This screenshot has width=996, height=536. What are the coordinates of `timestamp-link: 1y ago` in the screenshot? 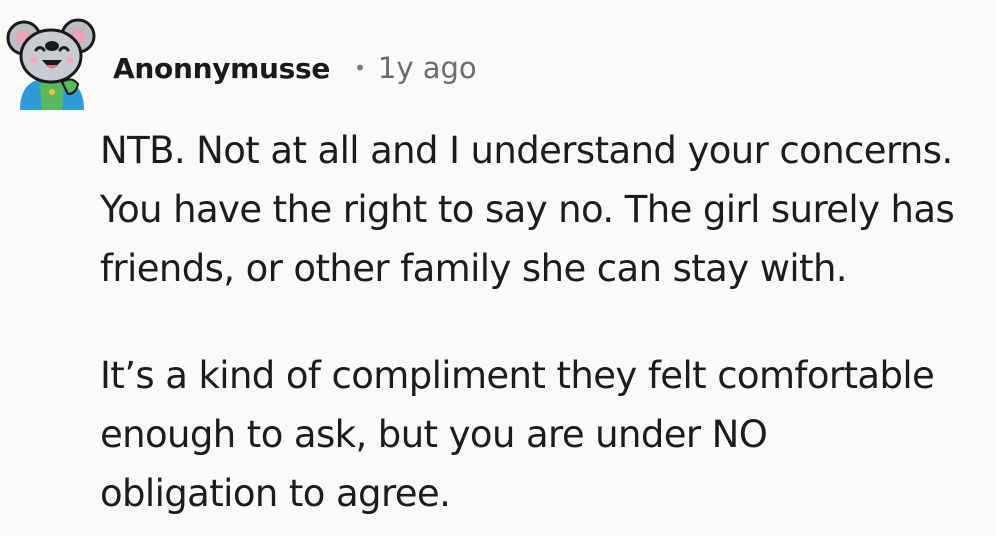 It's located at (427, 68).